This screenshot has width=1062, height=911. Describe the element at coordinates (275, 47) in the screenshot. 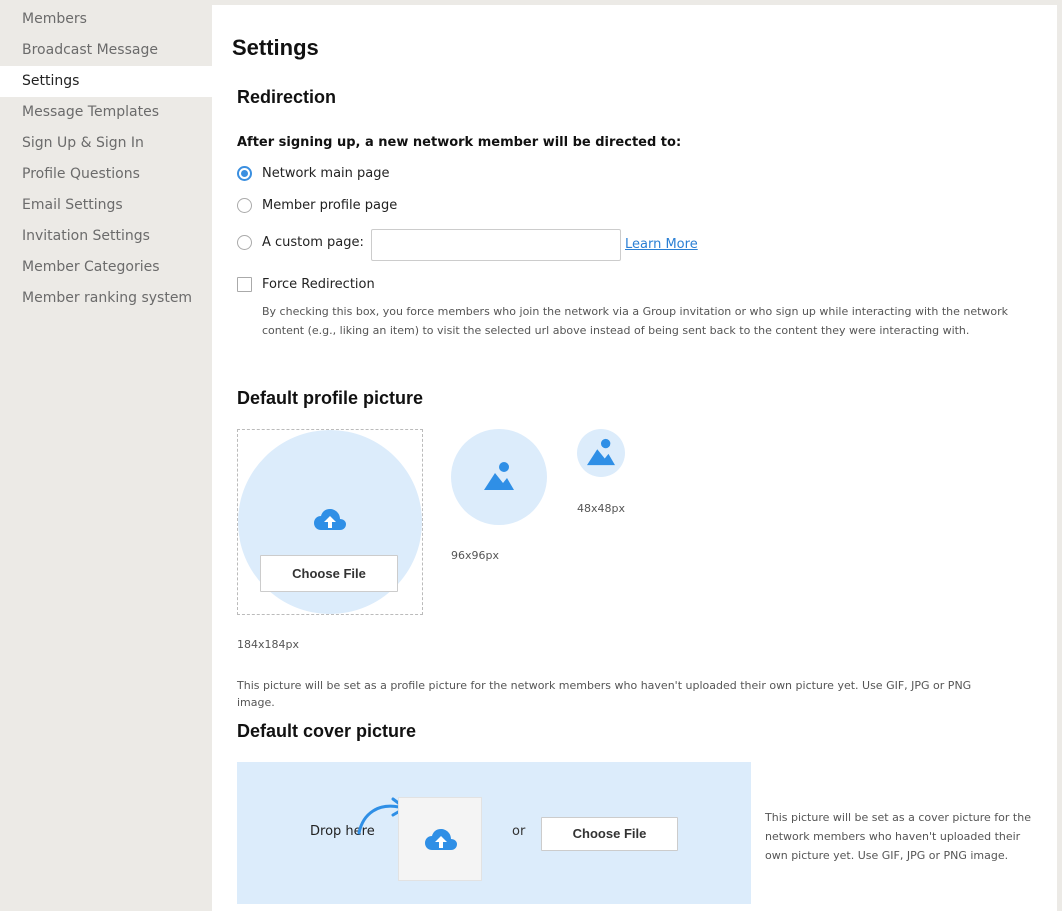

I see `page-title: Settings` at that location.